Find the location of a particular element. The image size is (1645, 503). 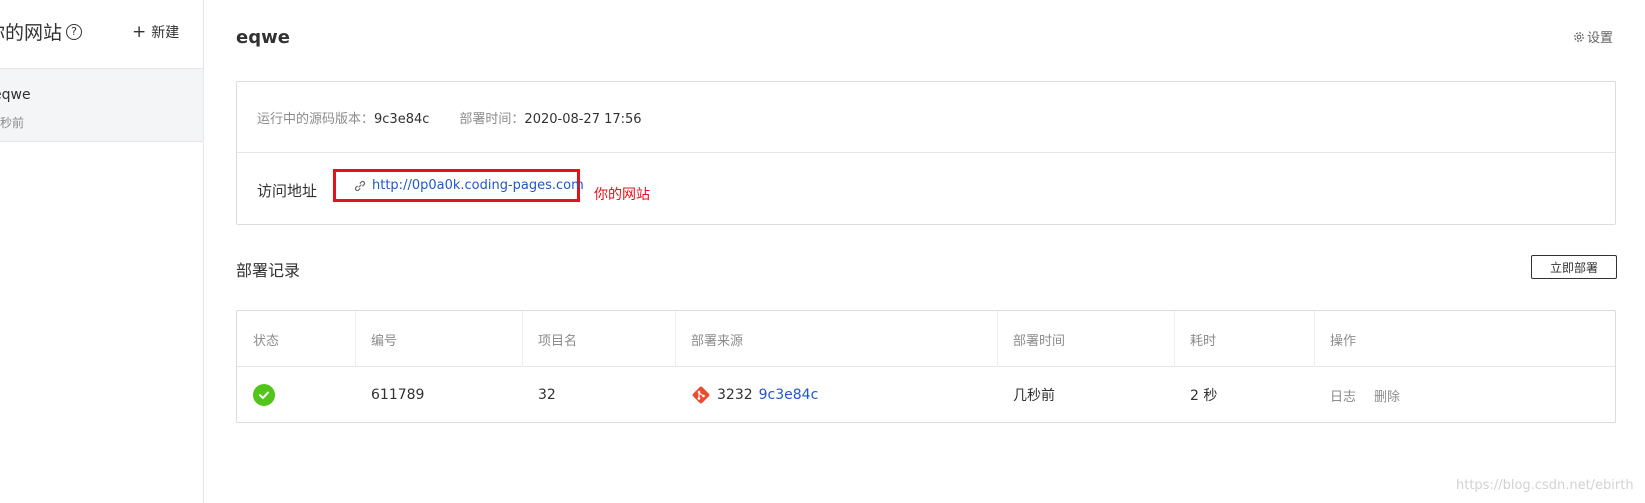

column-header-id: 编号 is located at coordinates (376, 339).